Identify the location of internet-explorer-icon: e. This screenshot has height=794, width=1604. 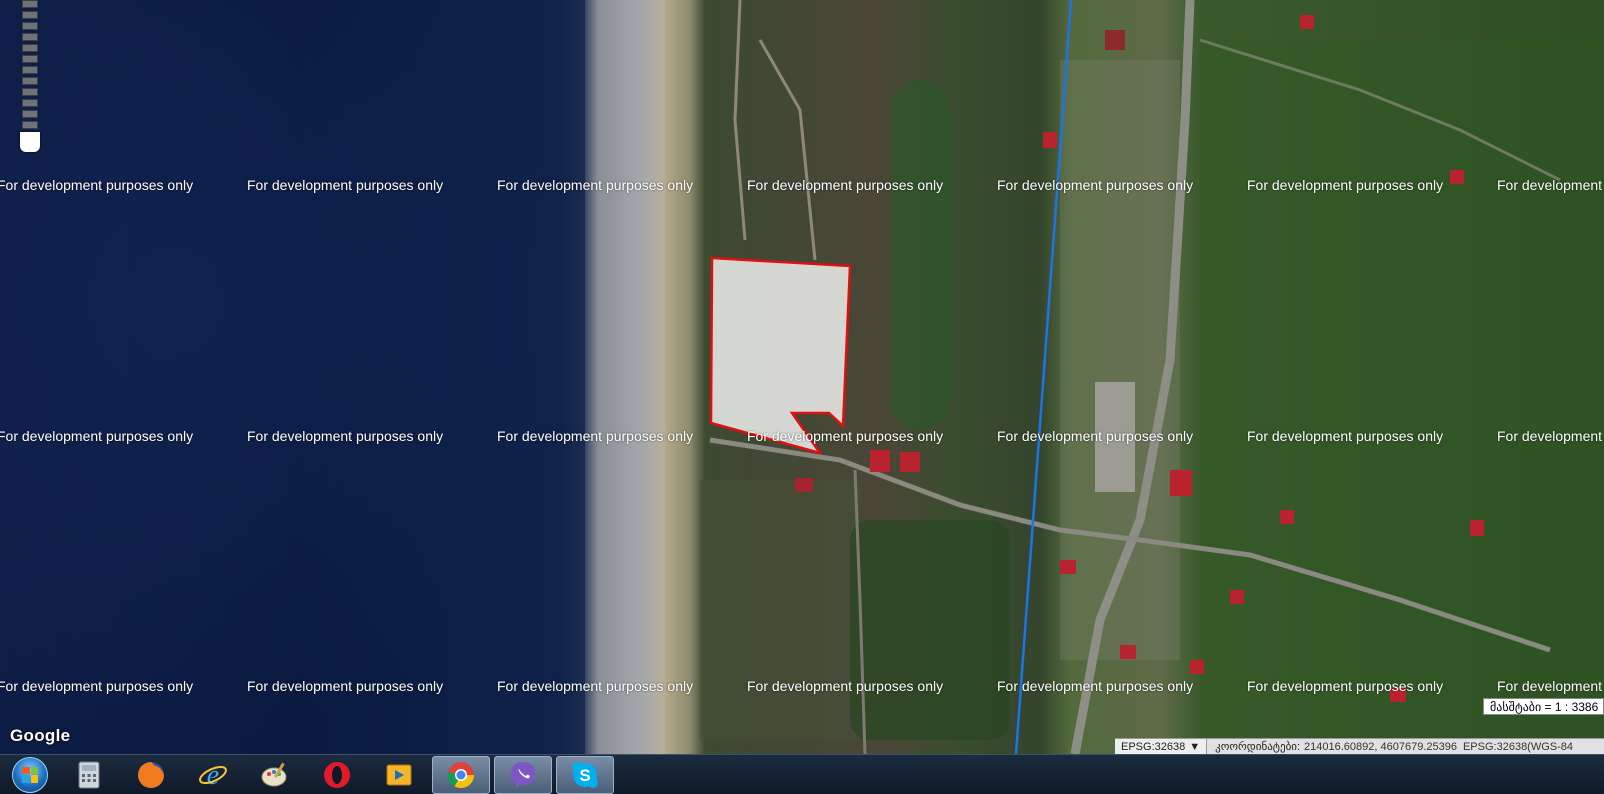
(213, 775).